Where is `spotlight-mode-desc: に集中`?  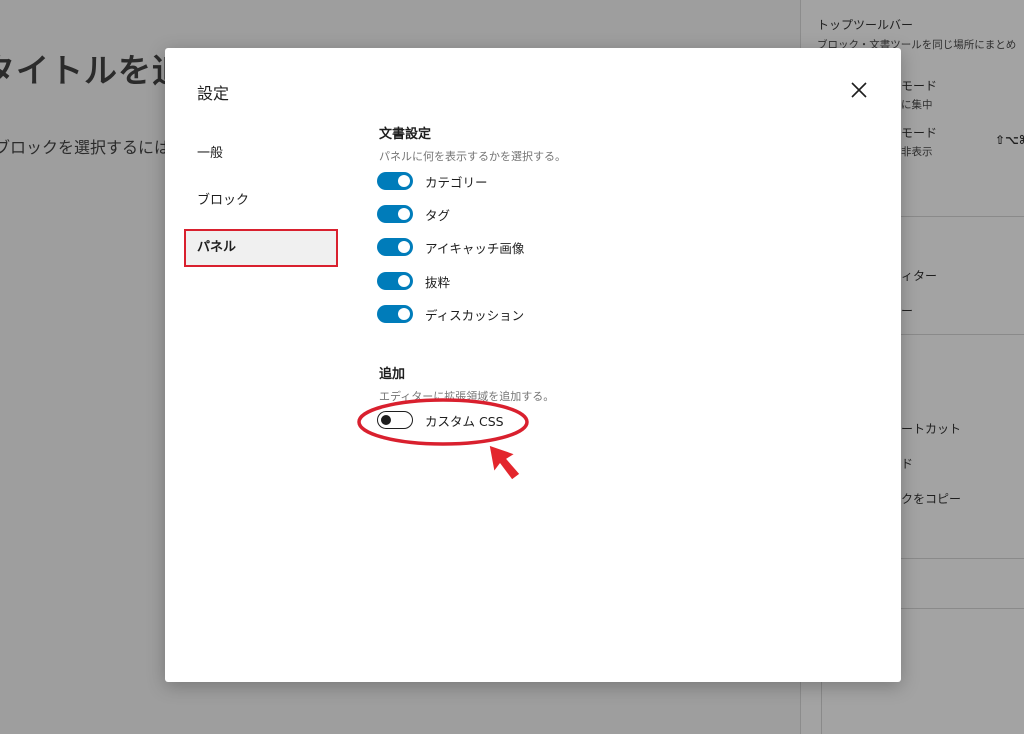
spotlight-mode-desc: に集中 is located at coordinates (917, 105).